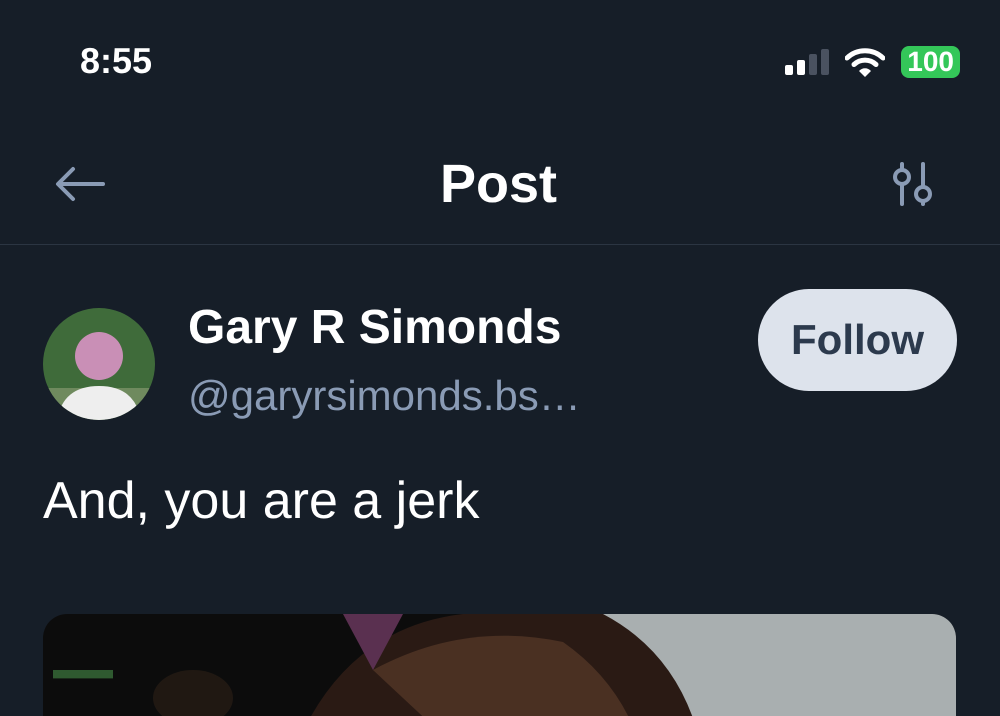 Image resolution: width=1000 pixels, height=716 pixels. What do you see at coordinates (865, 62) in the screenshot?
I see `wifi-icon` at bounding box center [865, 62].